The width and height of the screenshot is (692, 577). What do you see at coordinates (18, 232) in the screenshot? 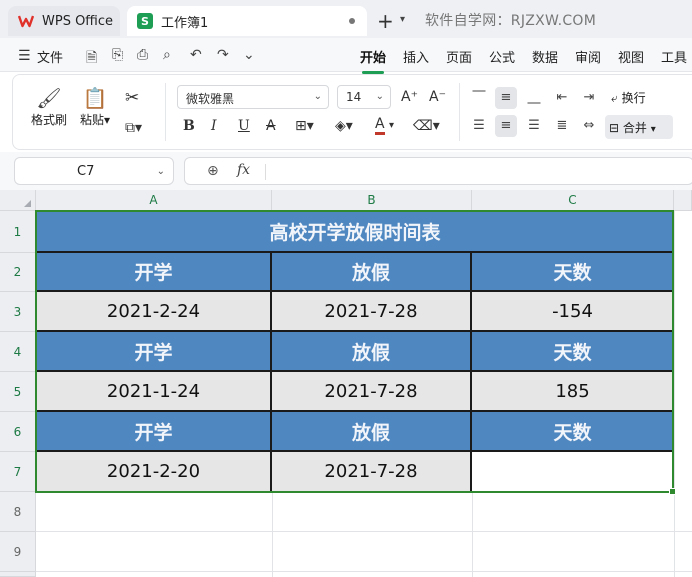
I see `row-header-1: 1` at bounding box center [18, 232].